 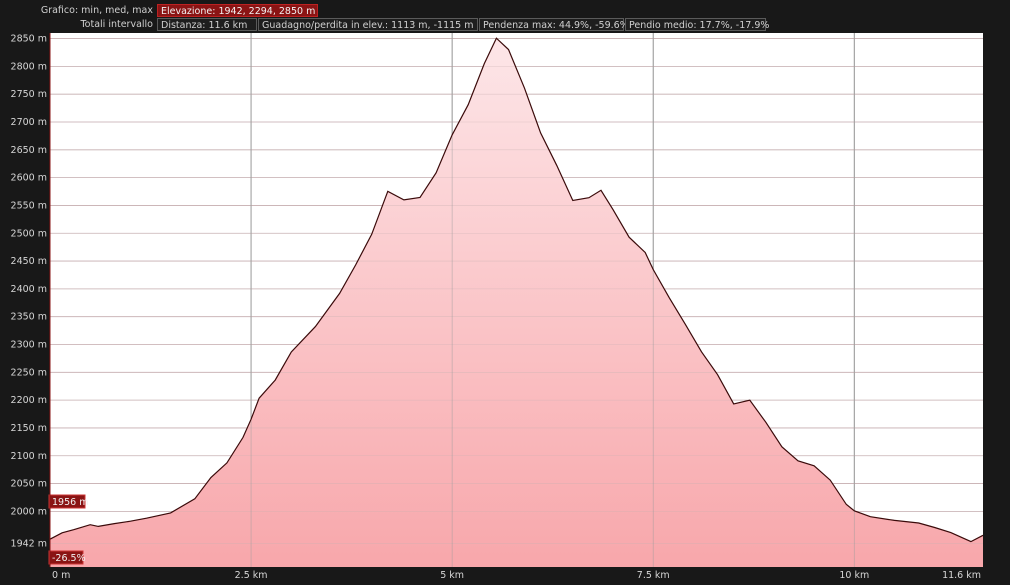 I want to click on current-slope-marker: -26.5%, so click(x=67, y=557).